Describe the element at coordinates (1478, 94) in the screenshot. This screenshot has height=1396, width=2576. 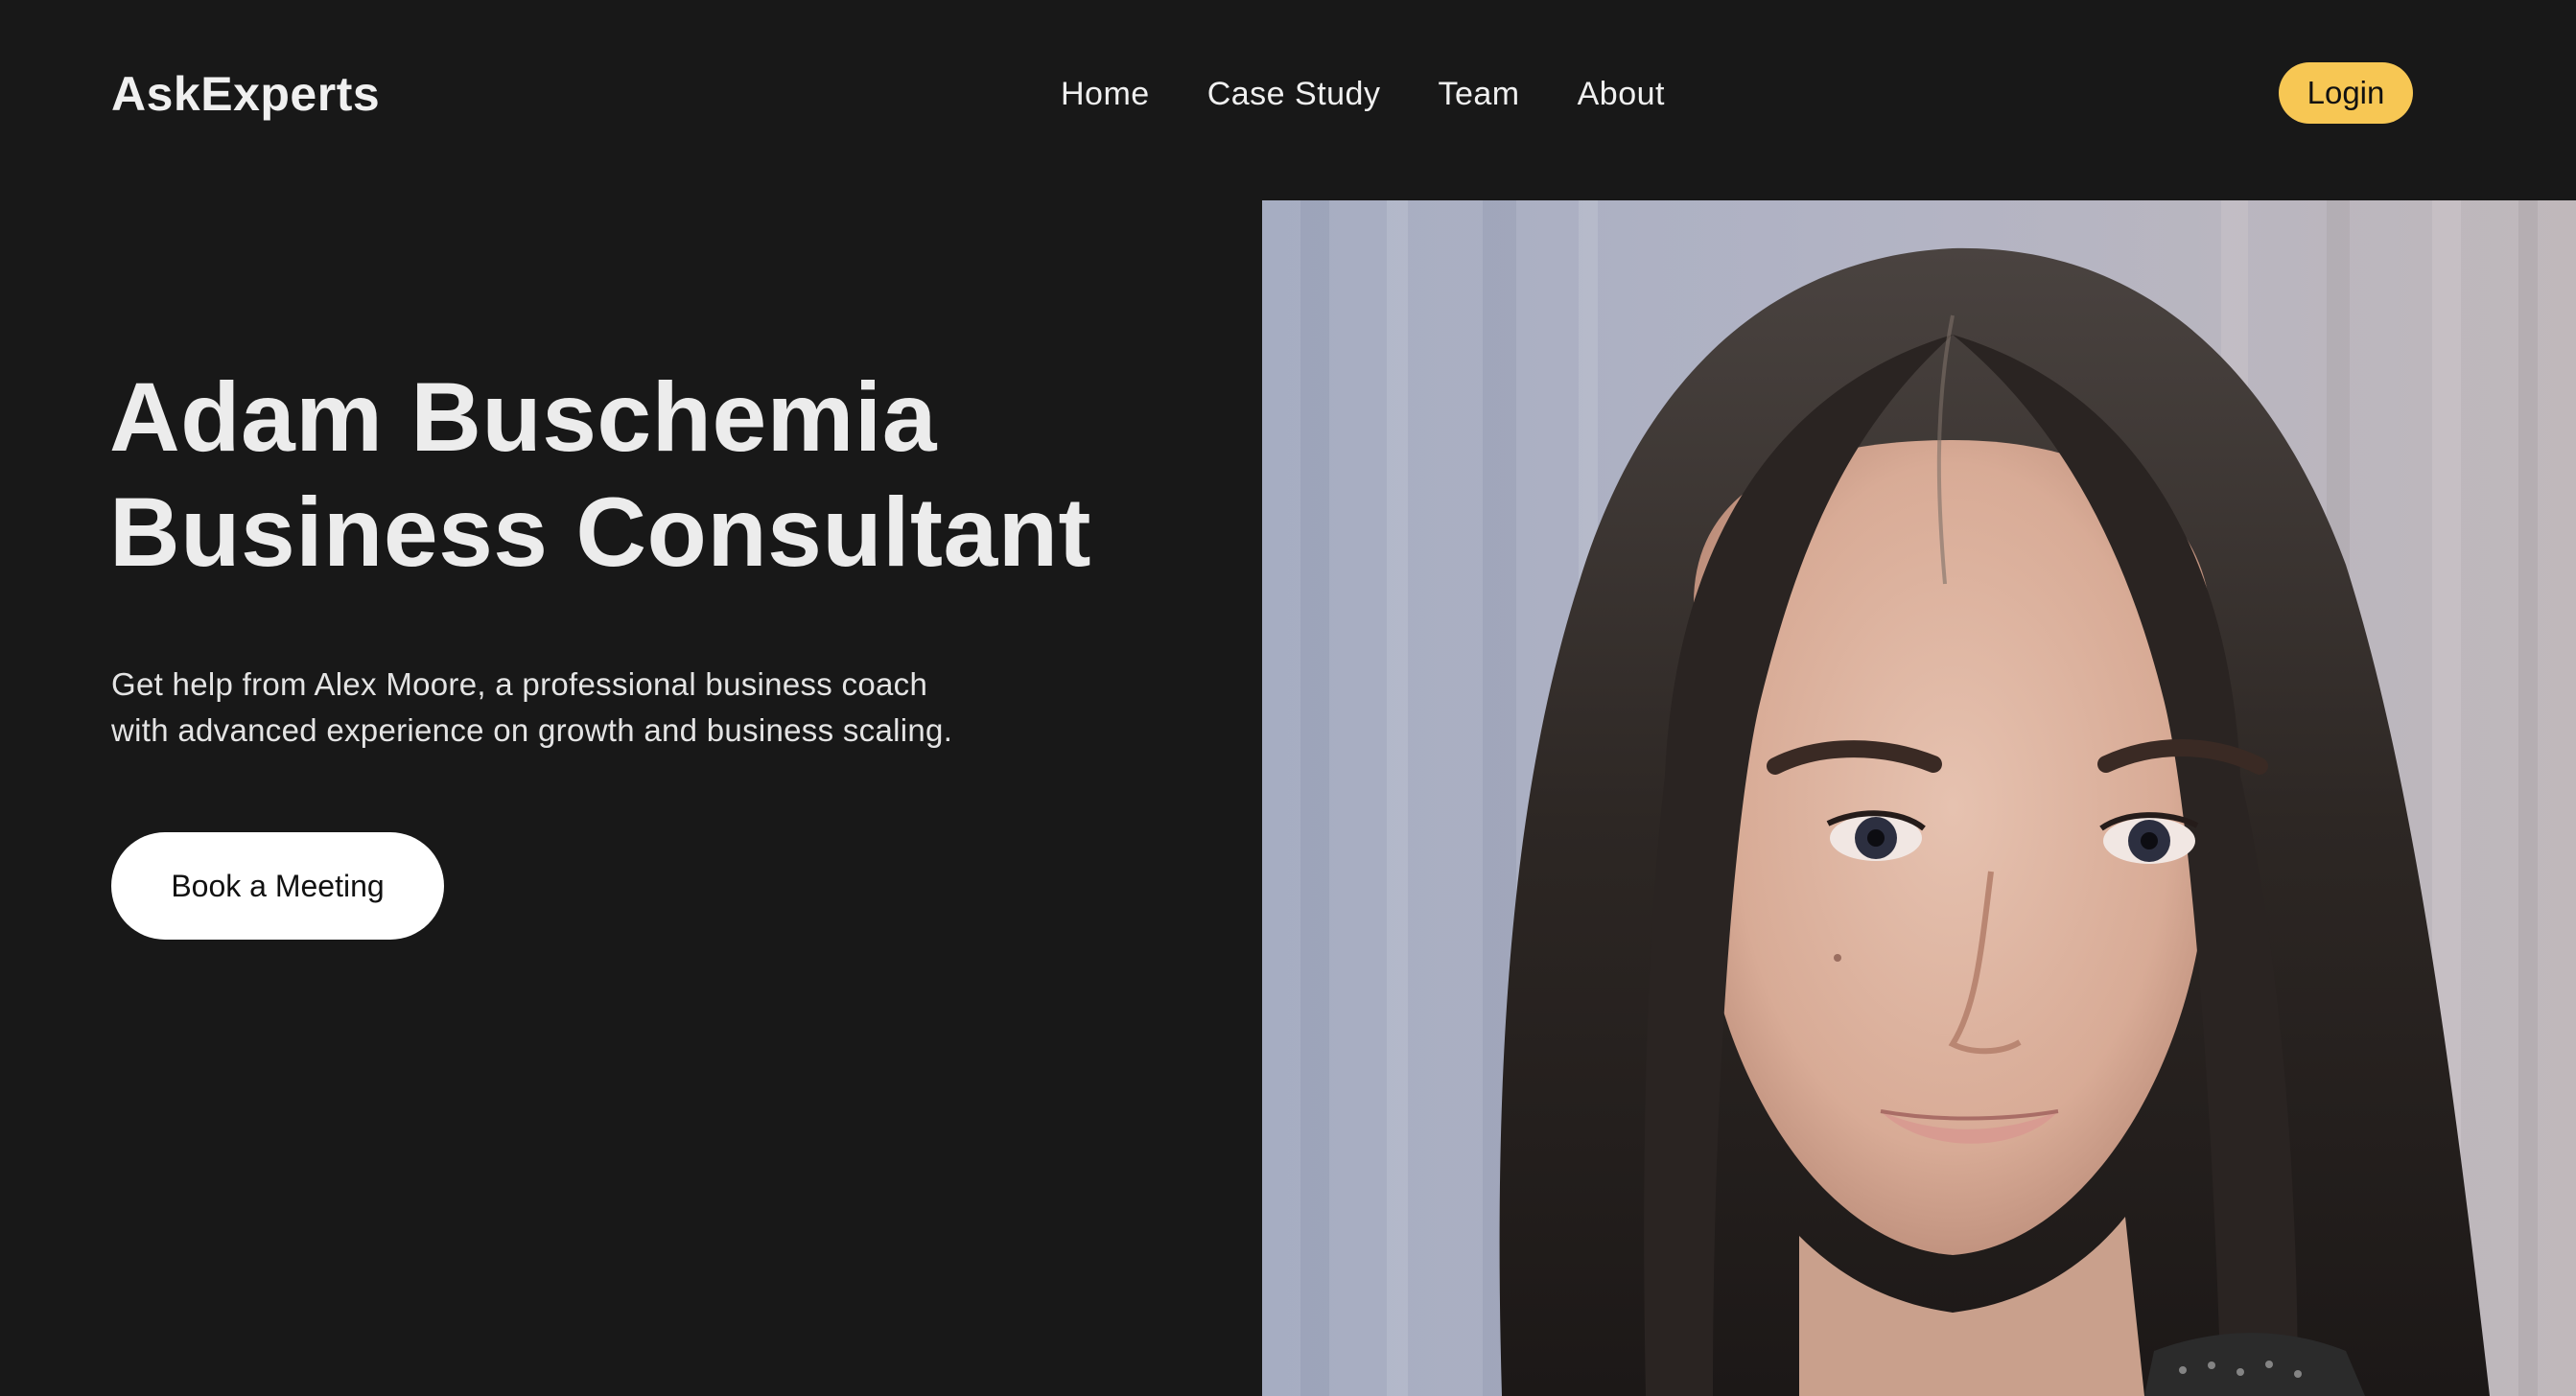
I see `nav-item-team: Team` at that location.